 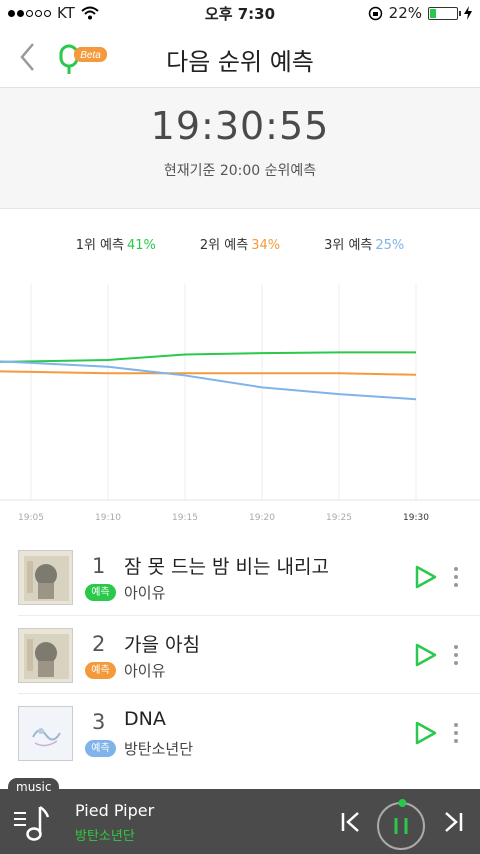 I want to click on status-bar: KT 오후 7:30 22%, so click(x=240, y=13).